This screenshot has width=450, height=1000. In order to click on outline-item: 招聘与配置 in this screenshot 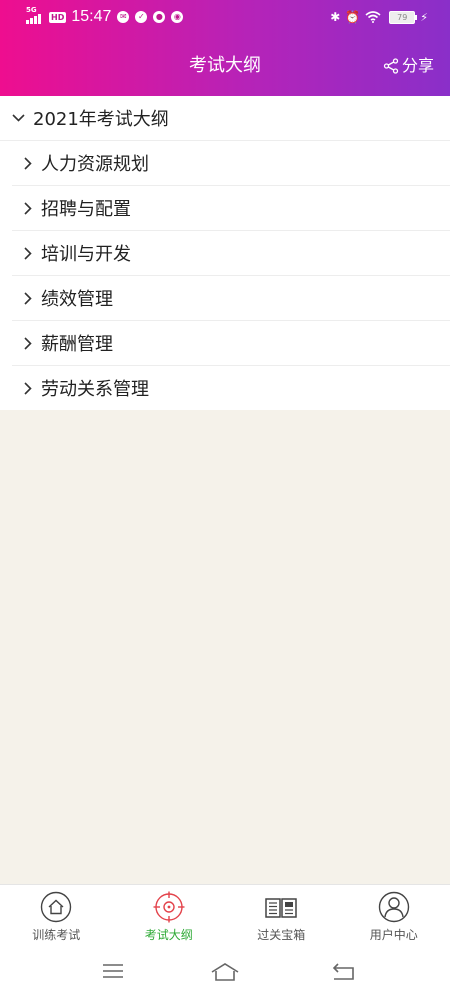, I will do `click(231, 208)`.